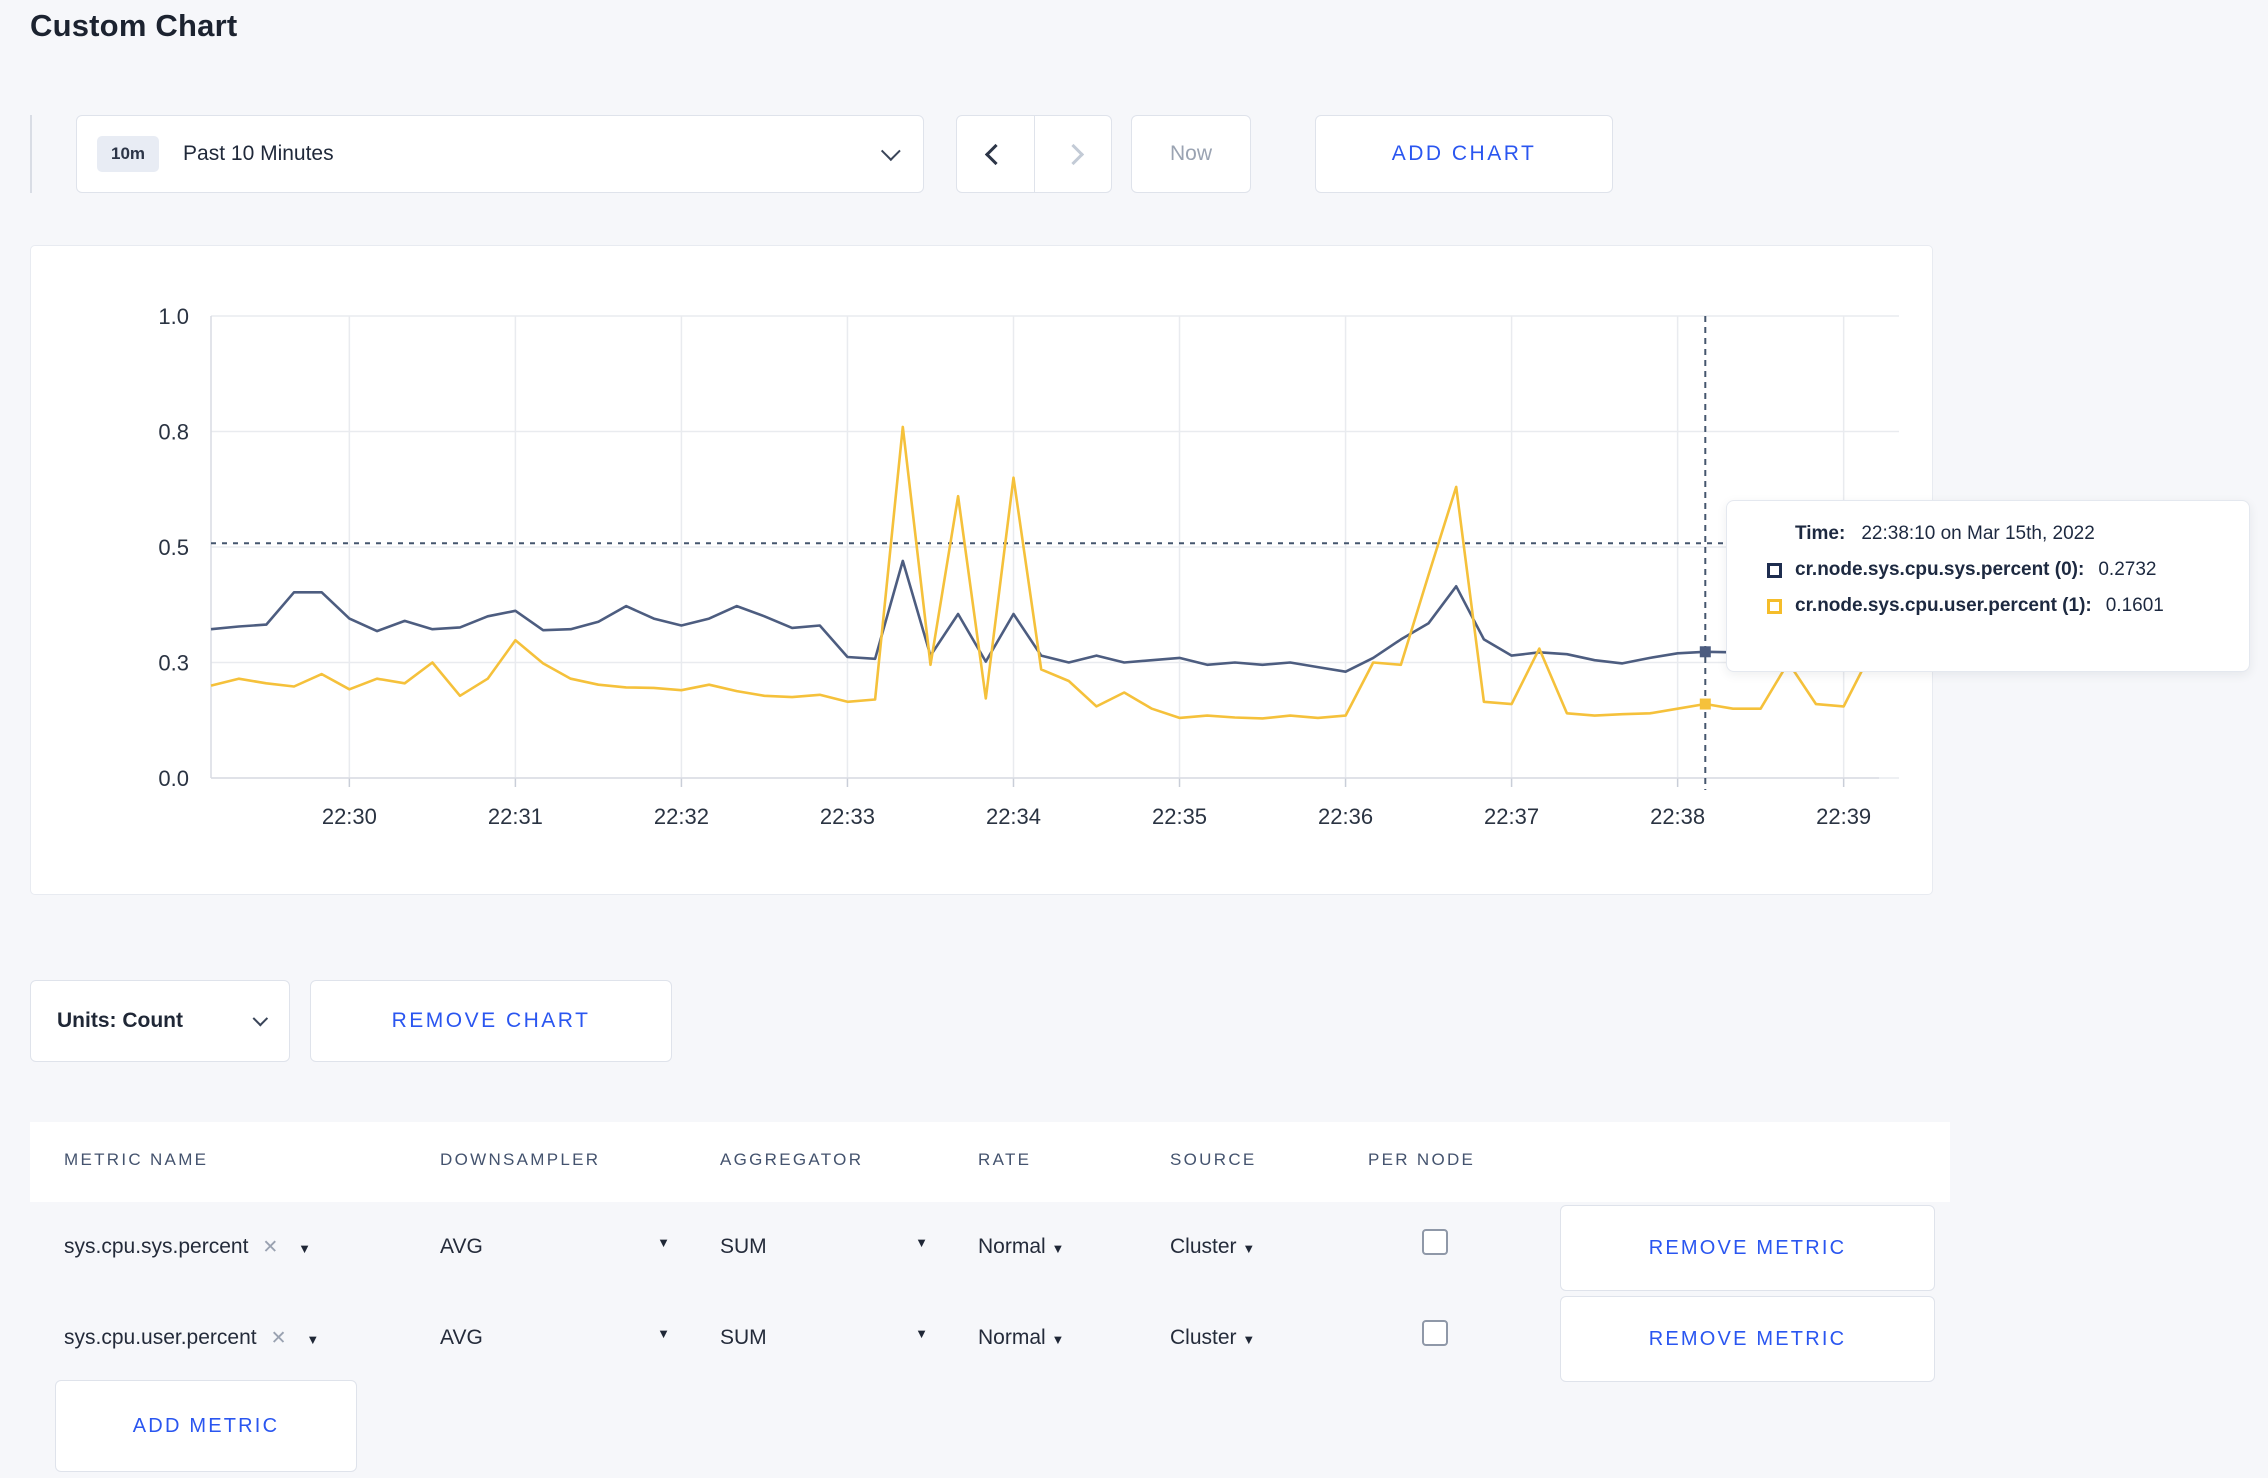  Describe the element at coordinates (258, 153) in the screenshot. I see `time-window-label: Past 10 Minutes` at that location.